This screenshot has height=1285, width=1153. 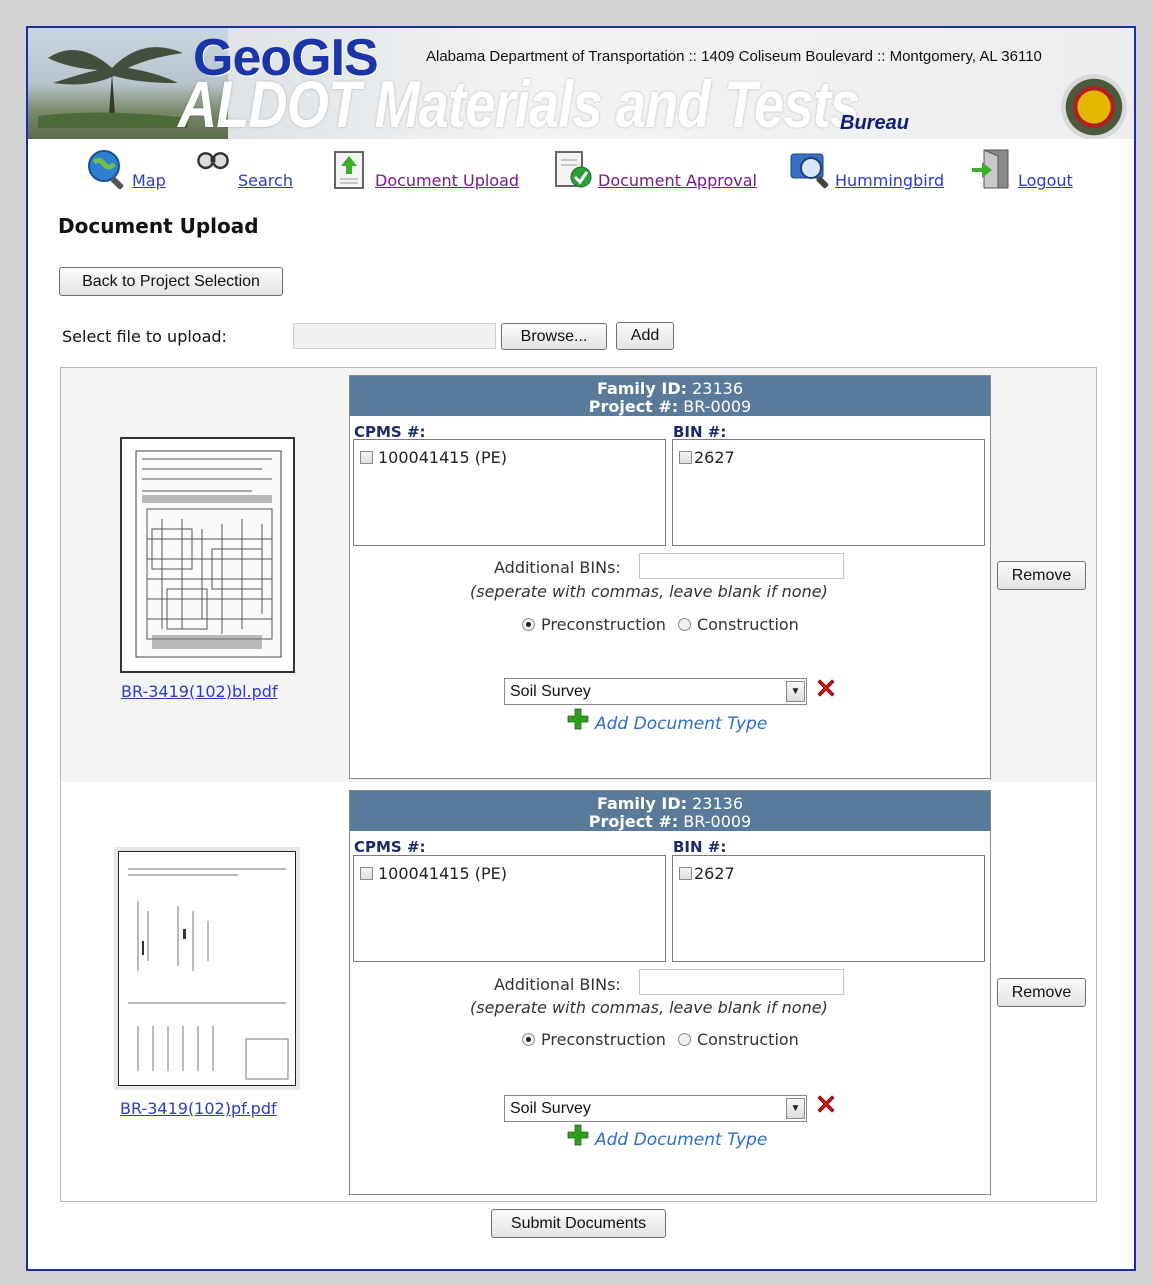 I want to click on document-upload-icon, so click(x=349, y=170).